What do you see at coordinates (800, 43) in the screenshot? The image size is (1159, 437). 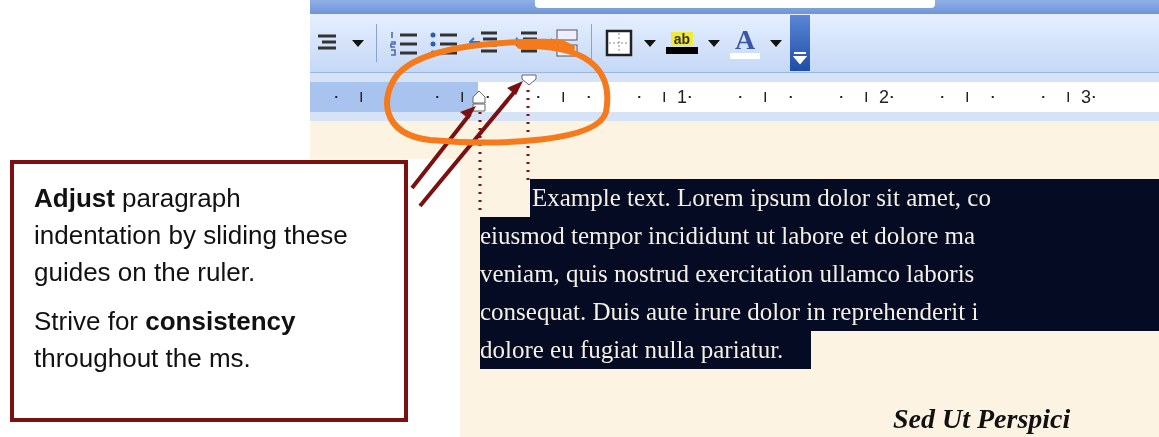 I see `toolbar-options-button` at bounding box center [800, 43].